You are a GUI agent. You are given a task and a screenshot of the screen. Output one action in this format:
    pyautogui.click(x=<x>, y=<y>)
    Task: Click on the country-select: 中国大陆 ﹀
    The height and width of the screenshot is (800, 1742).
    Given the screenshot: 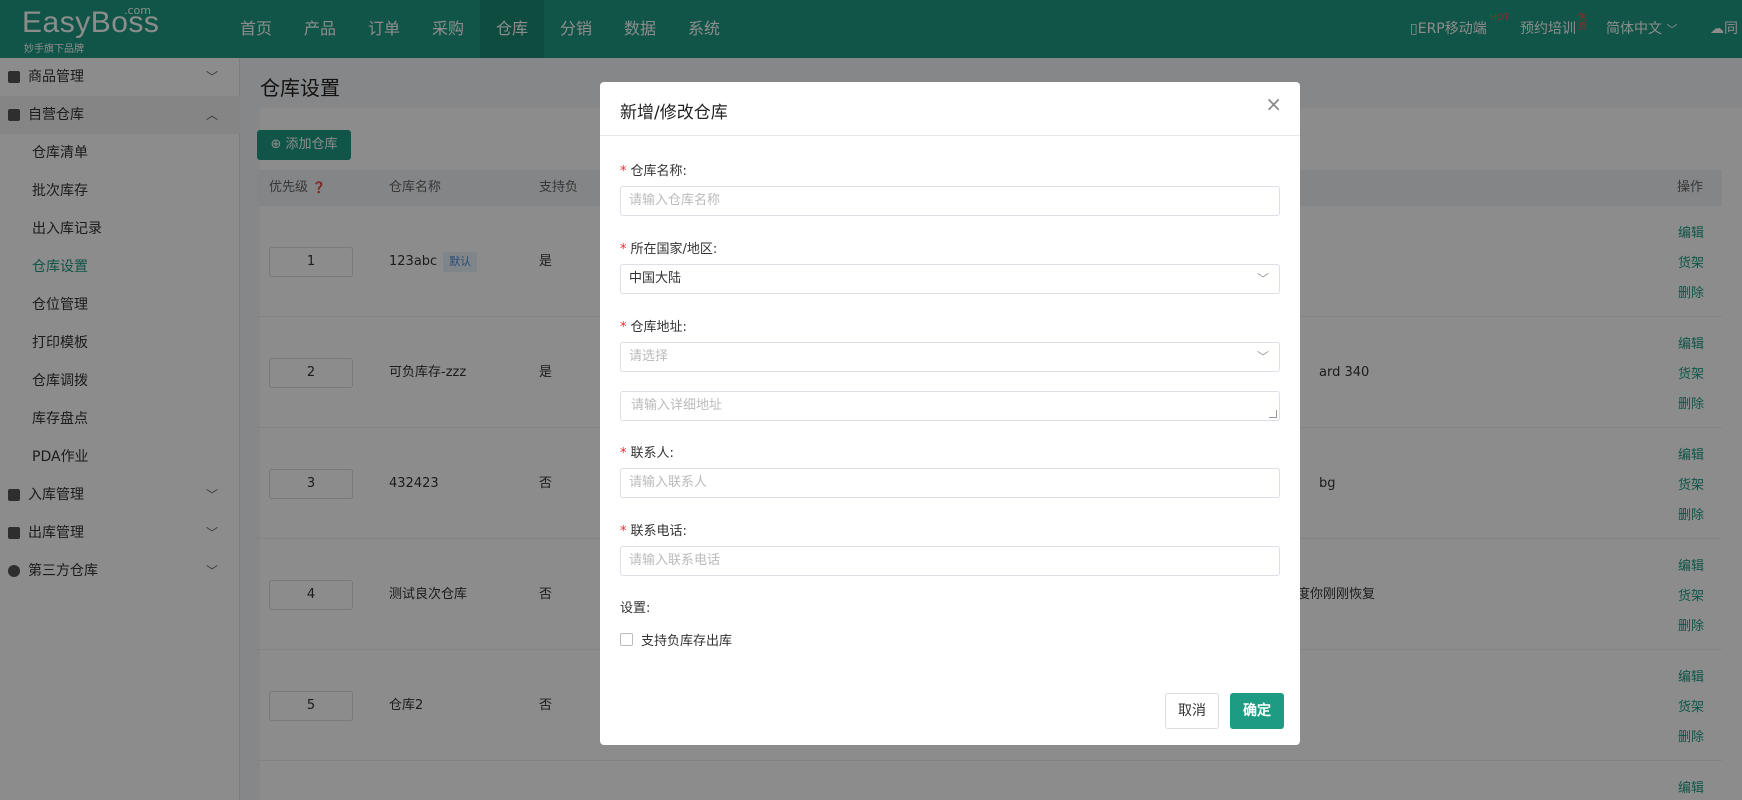 What is the action you would take?
    pyautogui.click(x=950, y=279)
    